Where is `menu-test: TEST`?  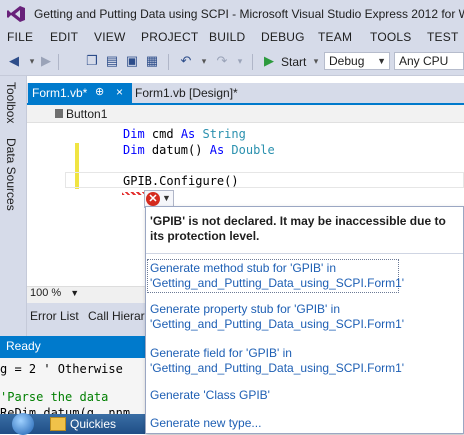
menu-test: TEST is located at coordinates (442, 37).